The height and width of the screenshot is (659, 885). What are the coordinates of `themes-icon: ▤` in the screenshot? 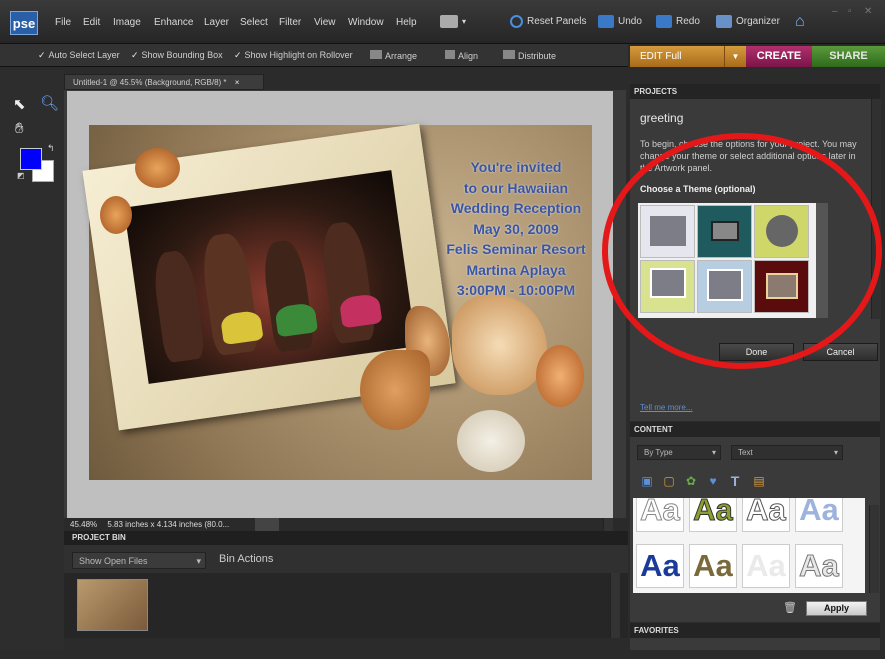 It's located at (759, 481).